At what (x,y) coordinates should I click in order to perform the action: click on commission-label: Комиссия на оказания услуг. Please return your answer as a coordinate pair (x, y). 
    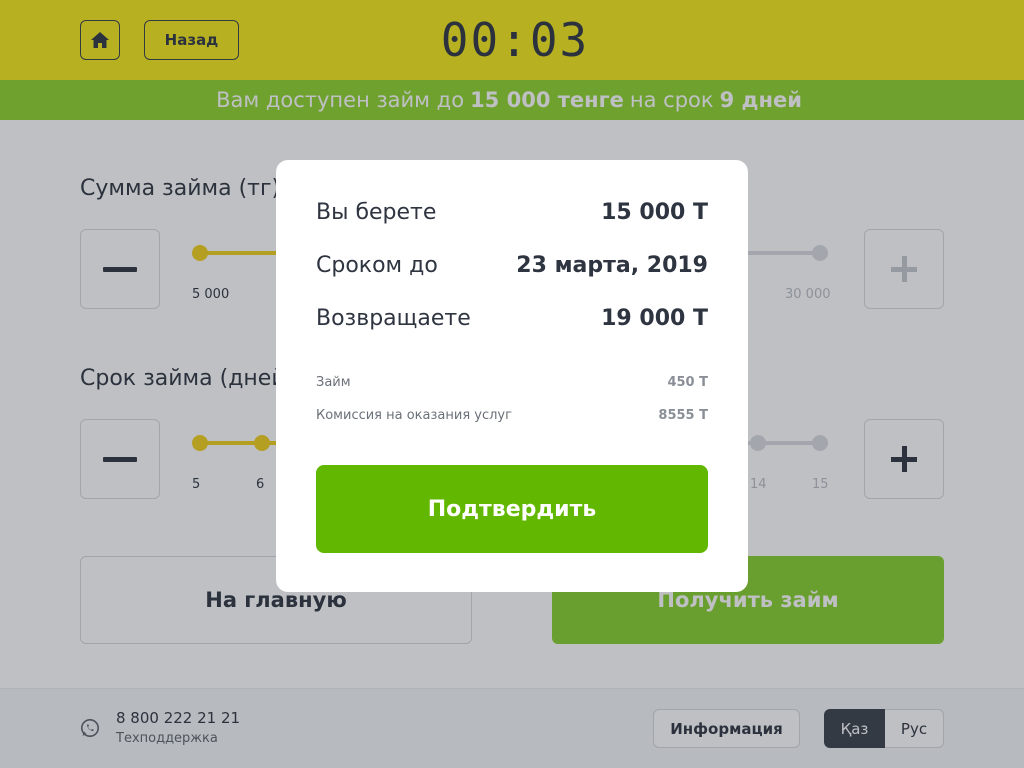
    Looking at the image, I should click on (414, 415).